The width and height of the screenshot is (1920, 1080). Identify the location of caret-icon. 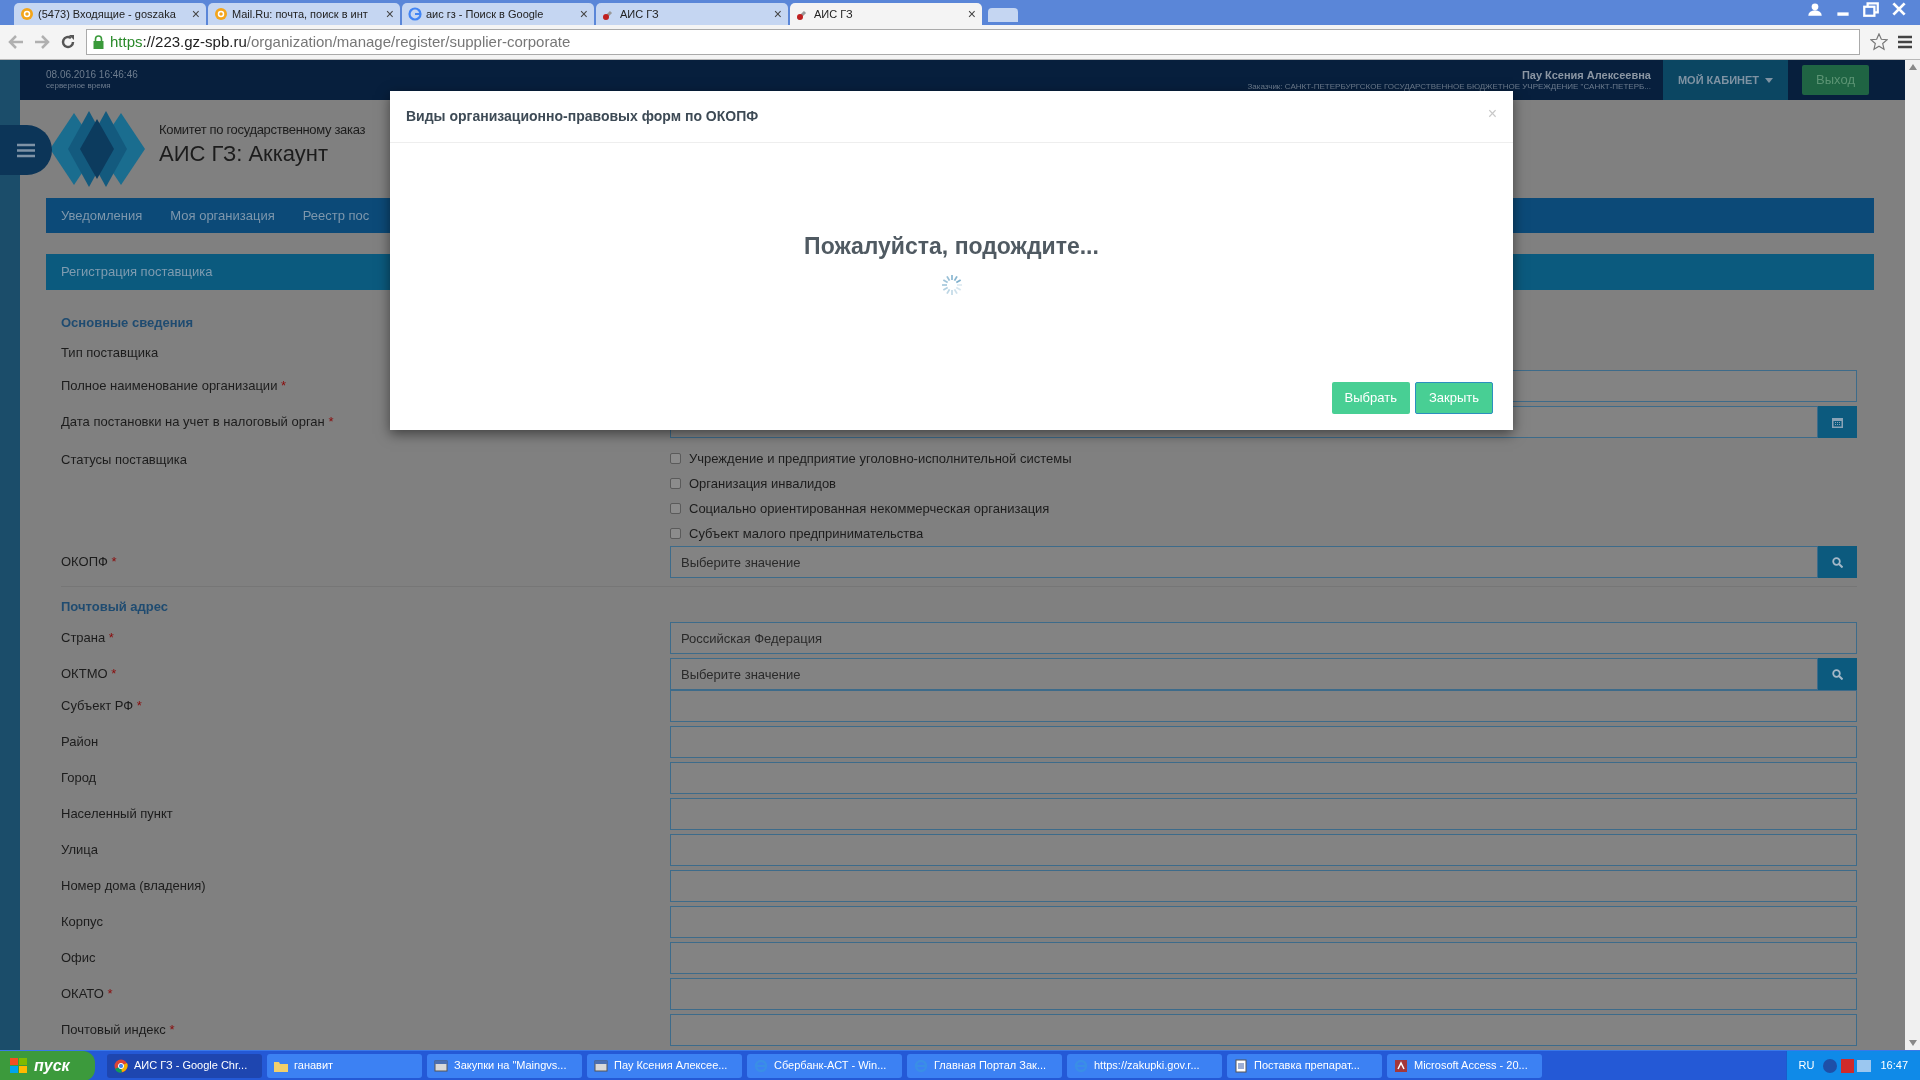
(1769, 80).